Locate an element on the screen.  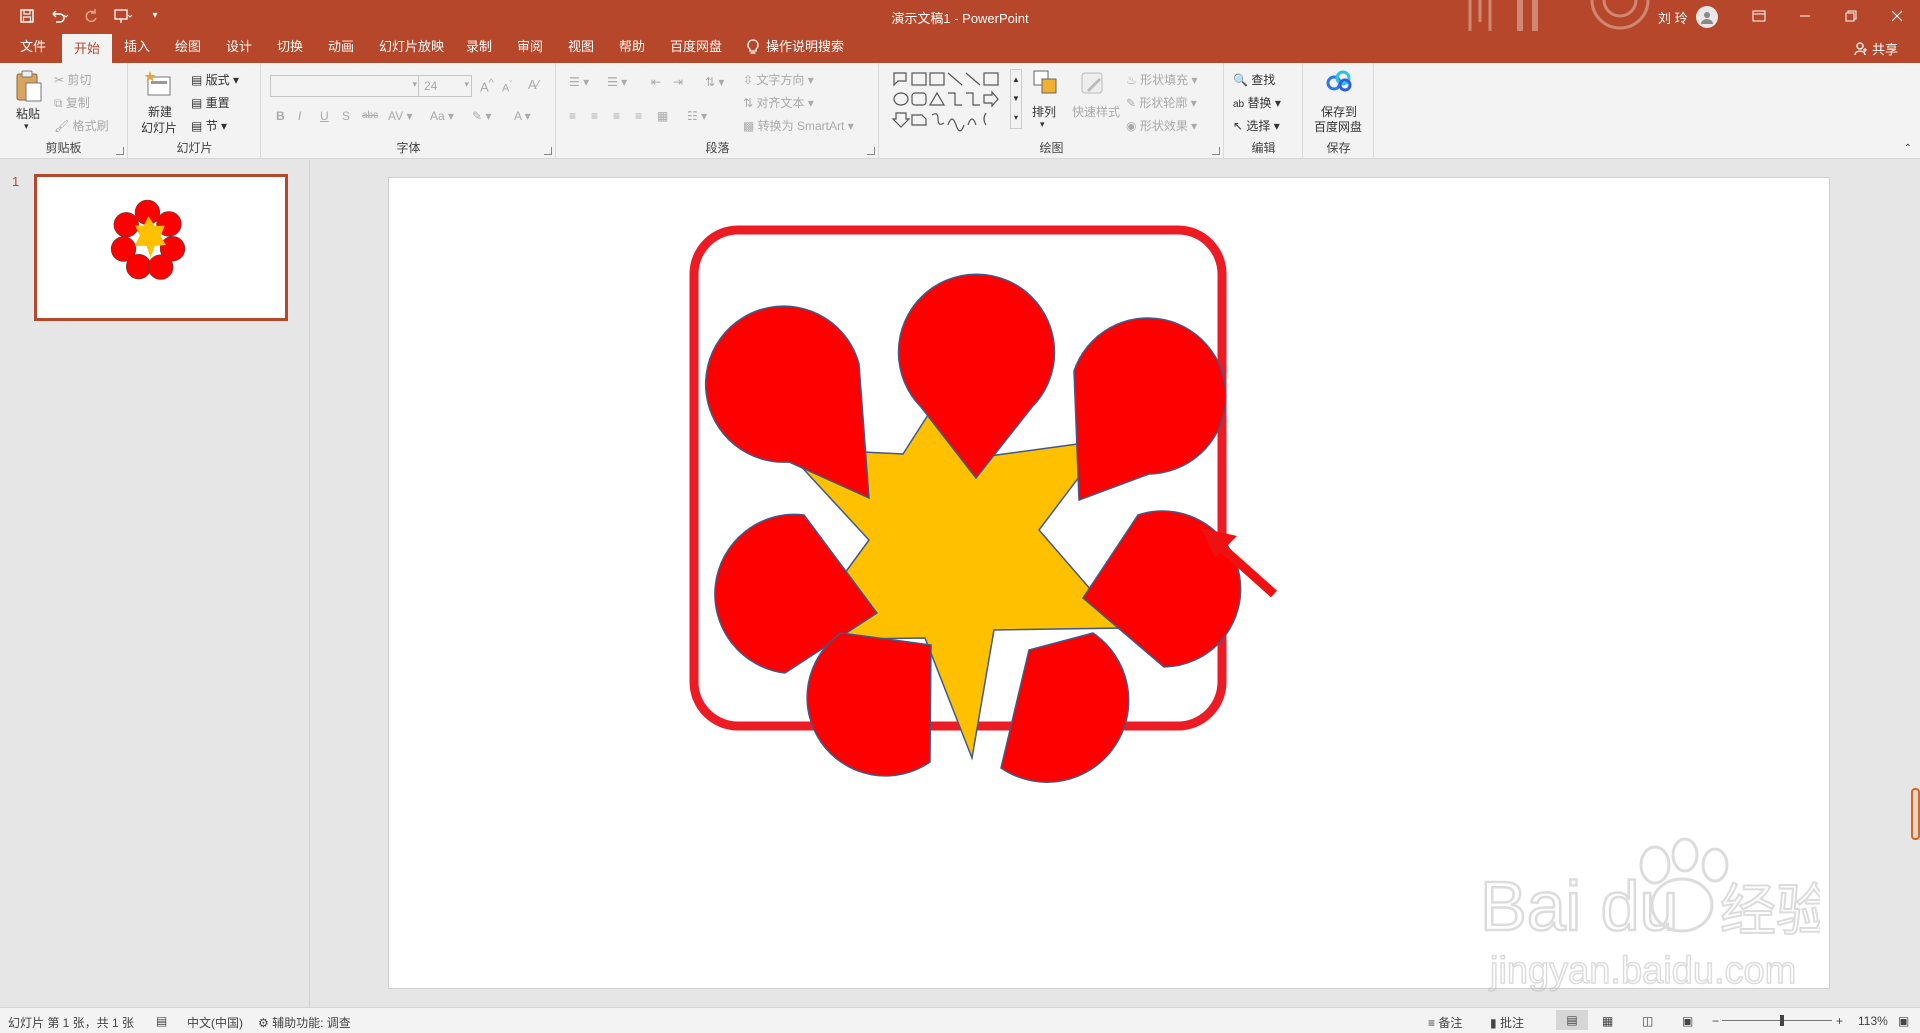
avatar is located at coordinates (1706, 17).